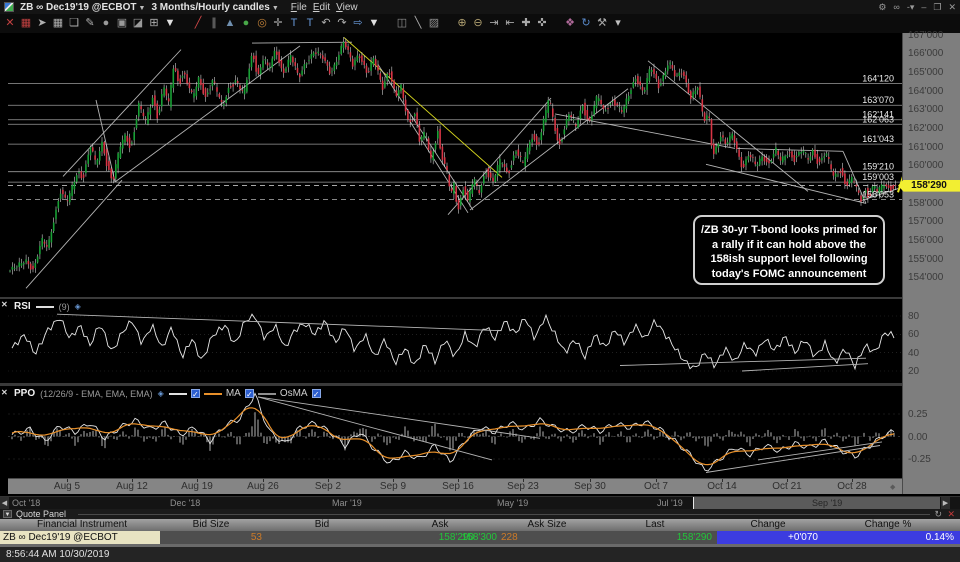  I want to click on crosshair-icon: ✜, so click(542, 23).